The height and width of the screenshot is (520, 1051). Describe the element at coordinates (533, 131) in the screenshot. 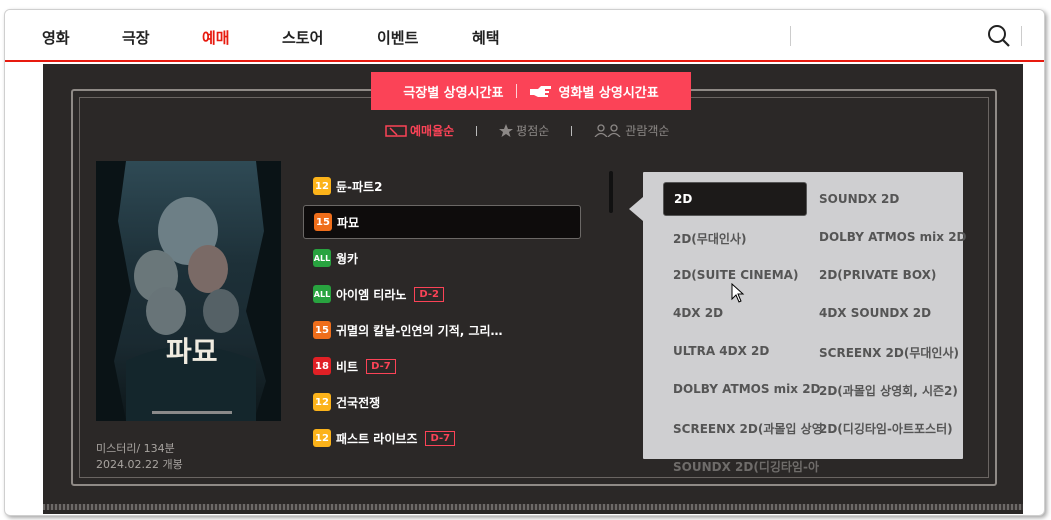

I see `sort-rating-label: 평점순` at that location.